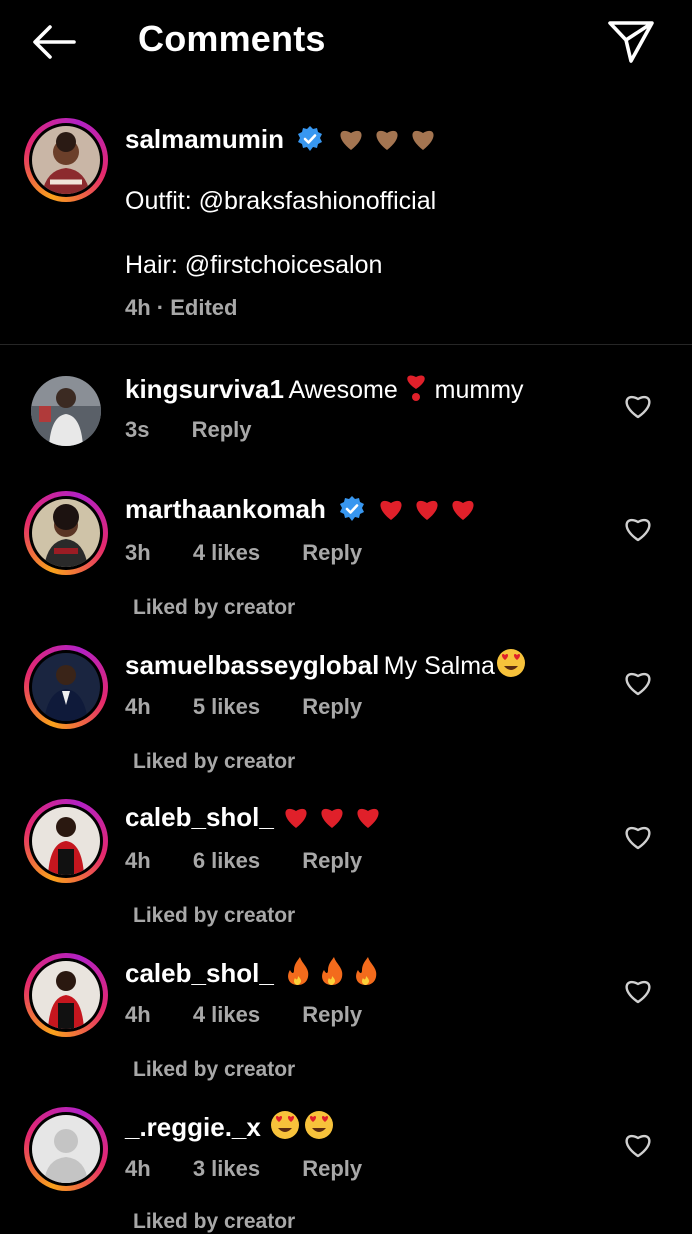  What do you see at coordinates (439, 666) in the screenshot?
I see `comment-text: My Salma` at bounding box center [439, 666].